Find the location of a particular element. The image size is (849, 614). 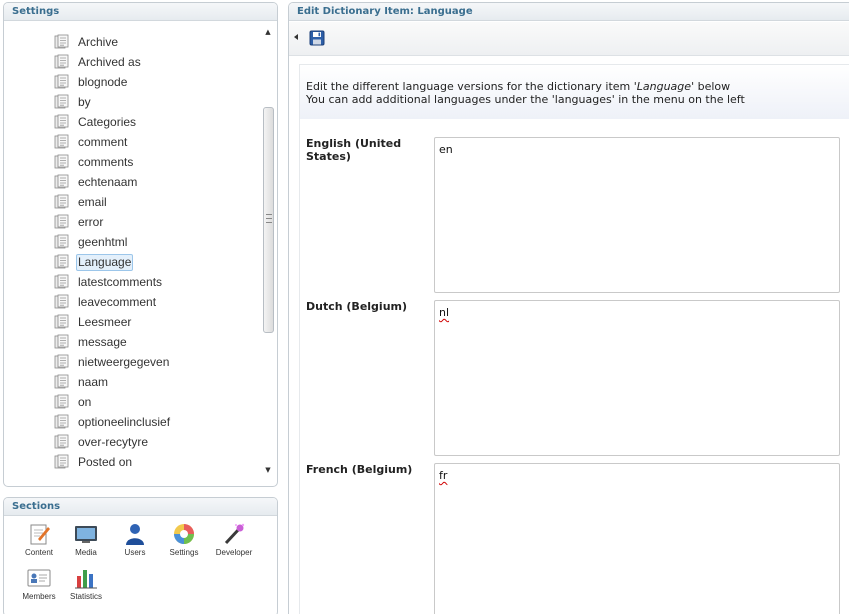

tree-item: Categories is located at coordinates (96, 122).